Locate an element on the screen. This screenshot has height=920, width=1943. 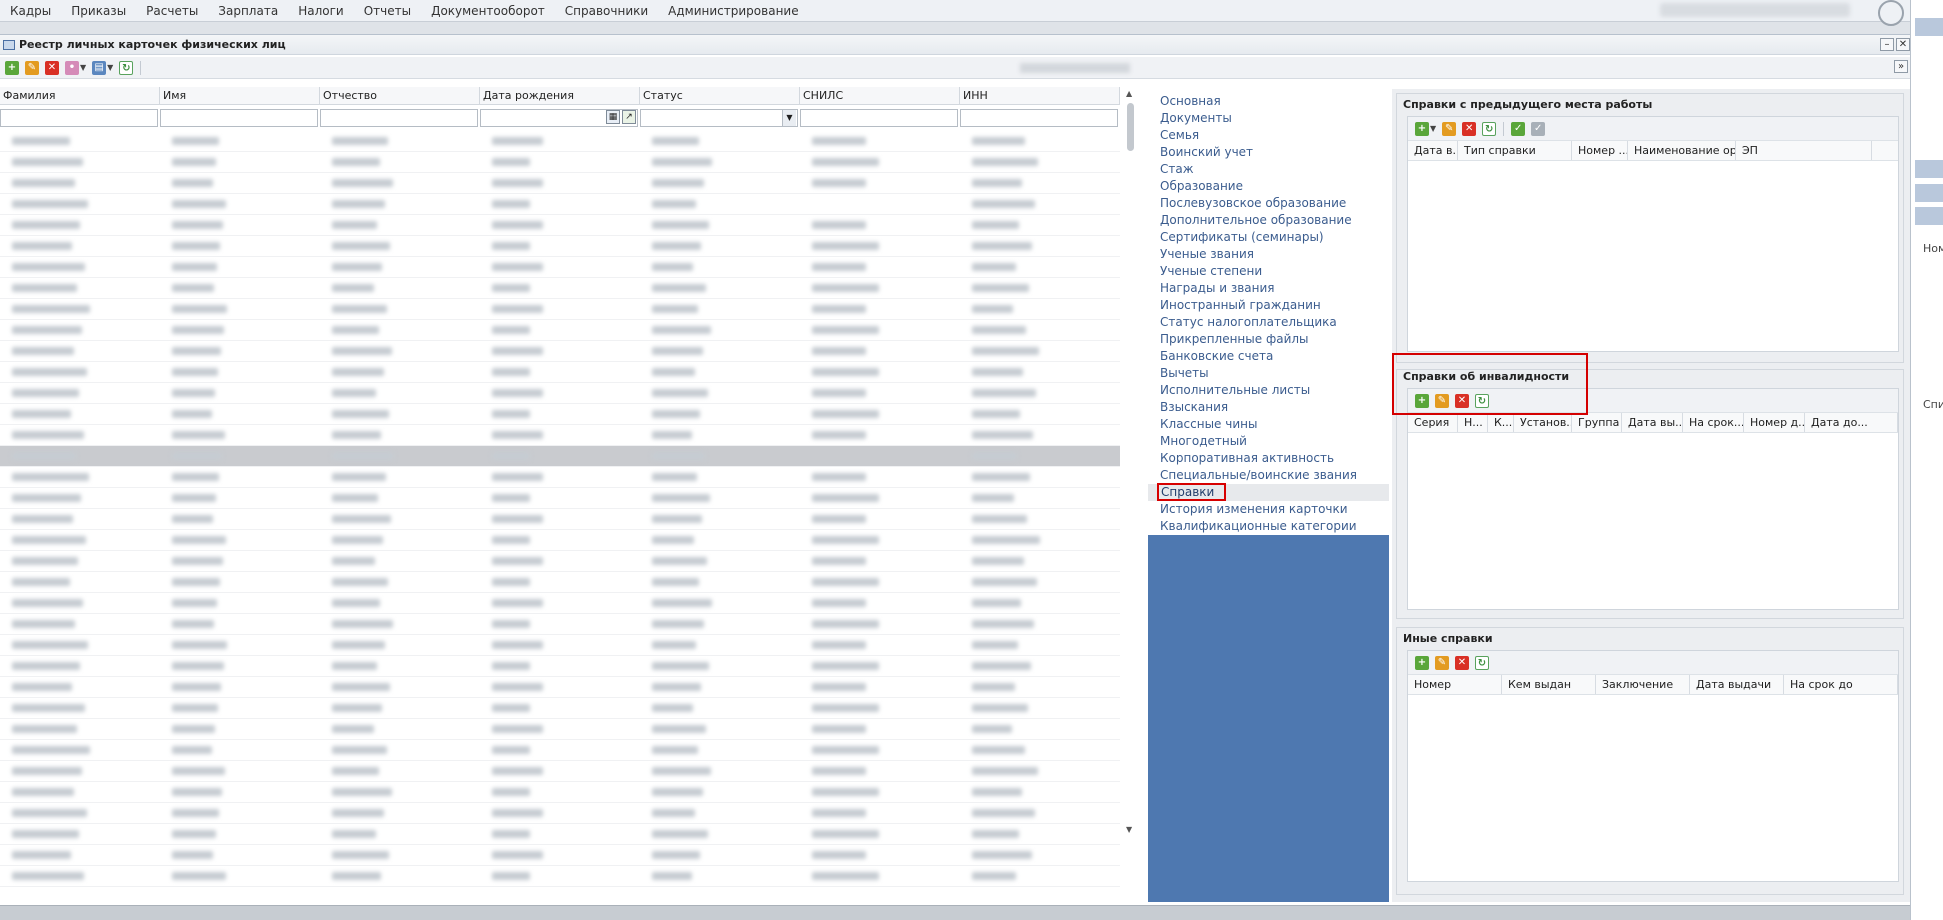
print-icon: ▤ is located at coordinates (99, 67).